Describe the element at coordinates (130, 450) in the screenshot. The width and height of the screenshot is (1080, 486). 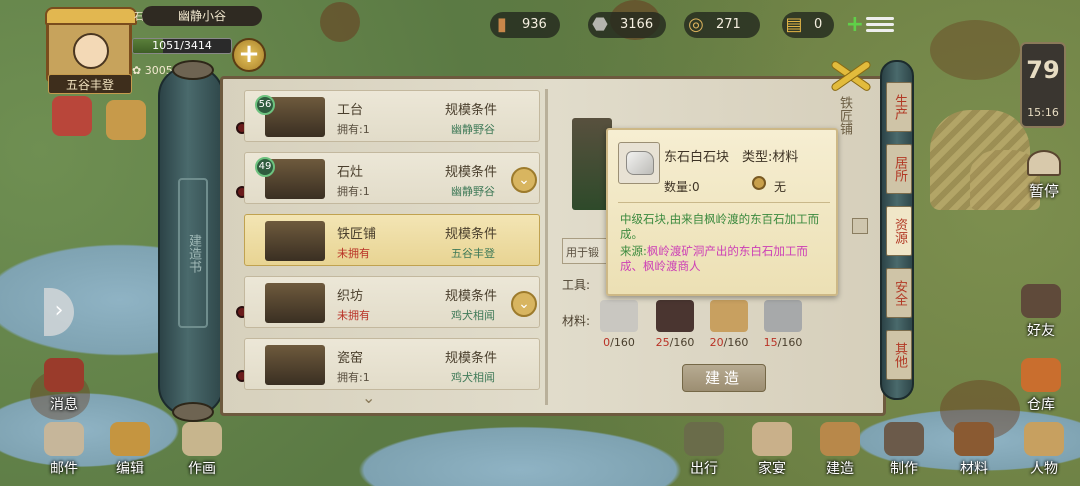
I see `nav-edit: 编辑` at that location.